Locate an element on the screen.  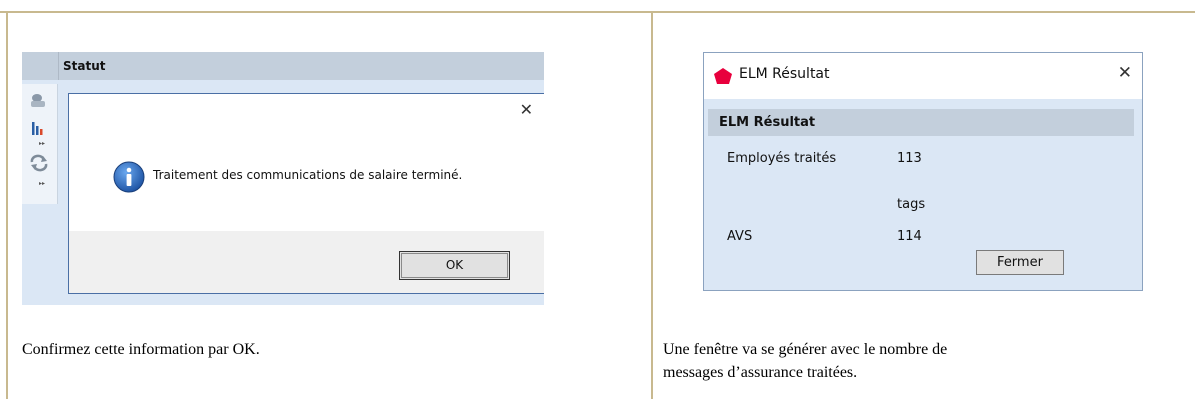
refresh-icon is located at coordinates (39, 163).